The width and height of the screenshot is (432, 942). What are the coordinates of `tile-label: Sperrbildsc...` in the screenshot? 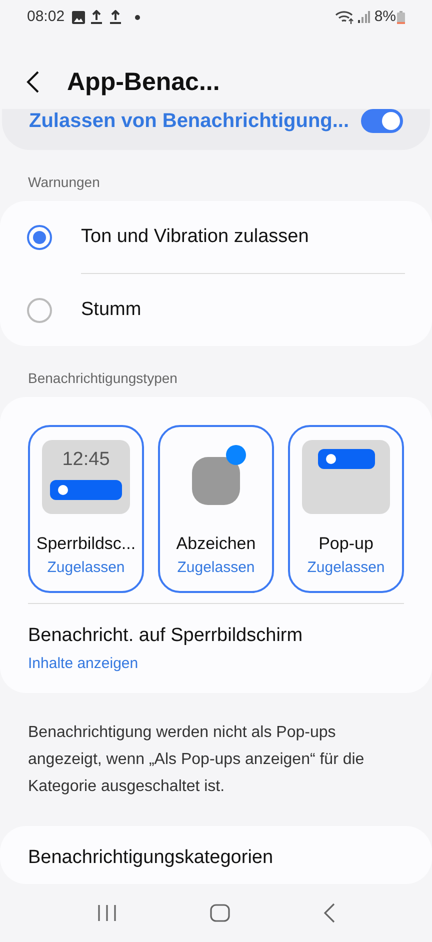 It's located at (86, 544).